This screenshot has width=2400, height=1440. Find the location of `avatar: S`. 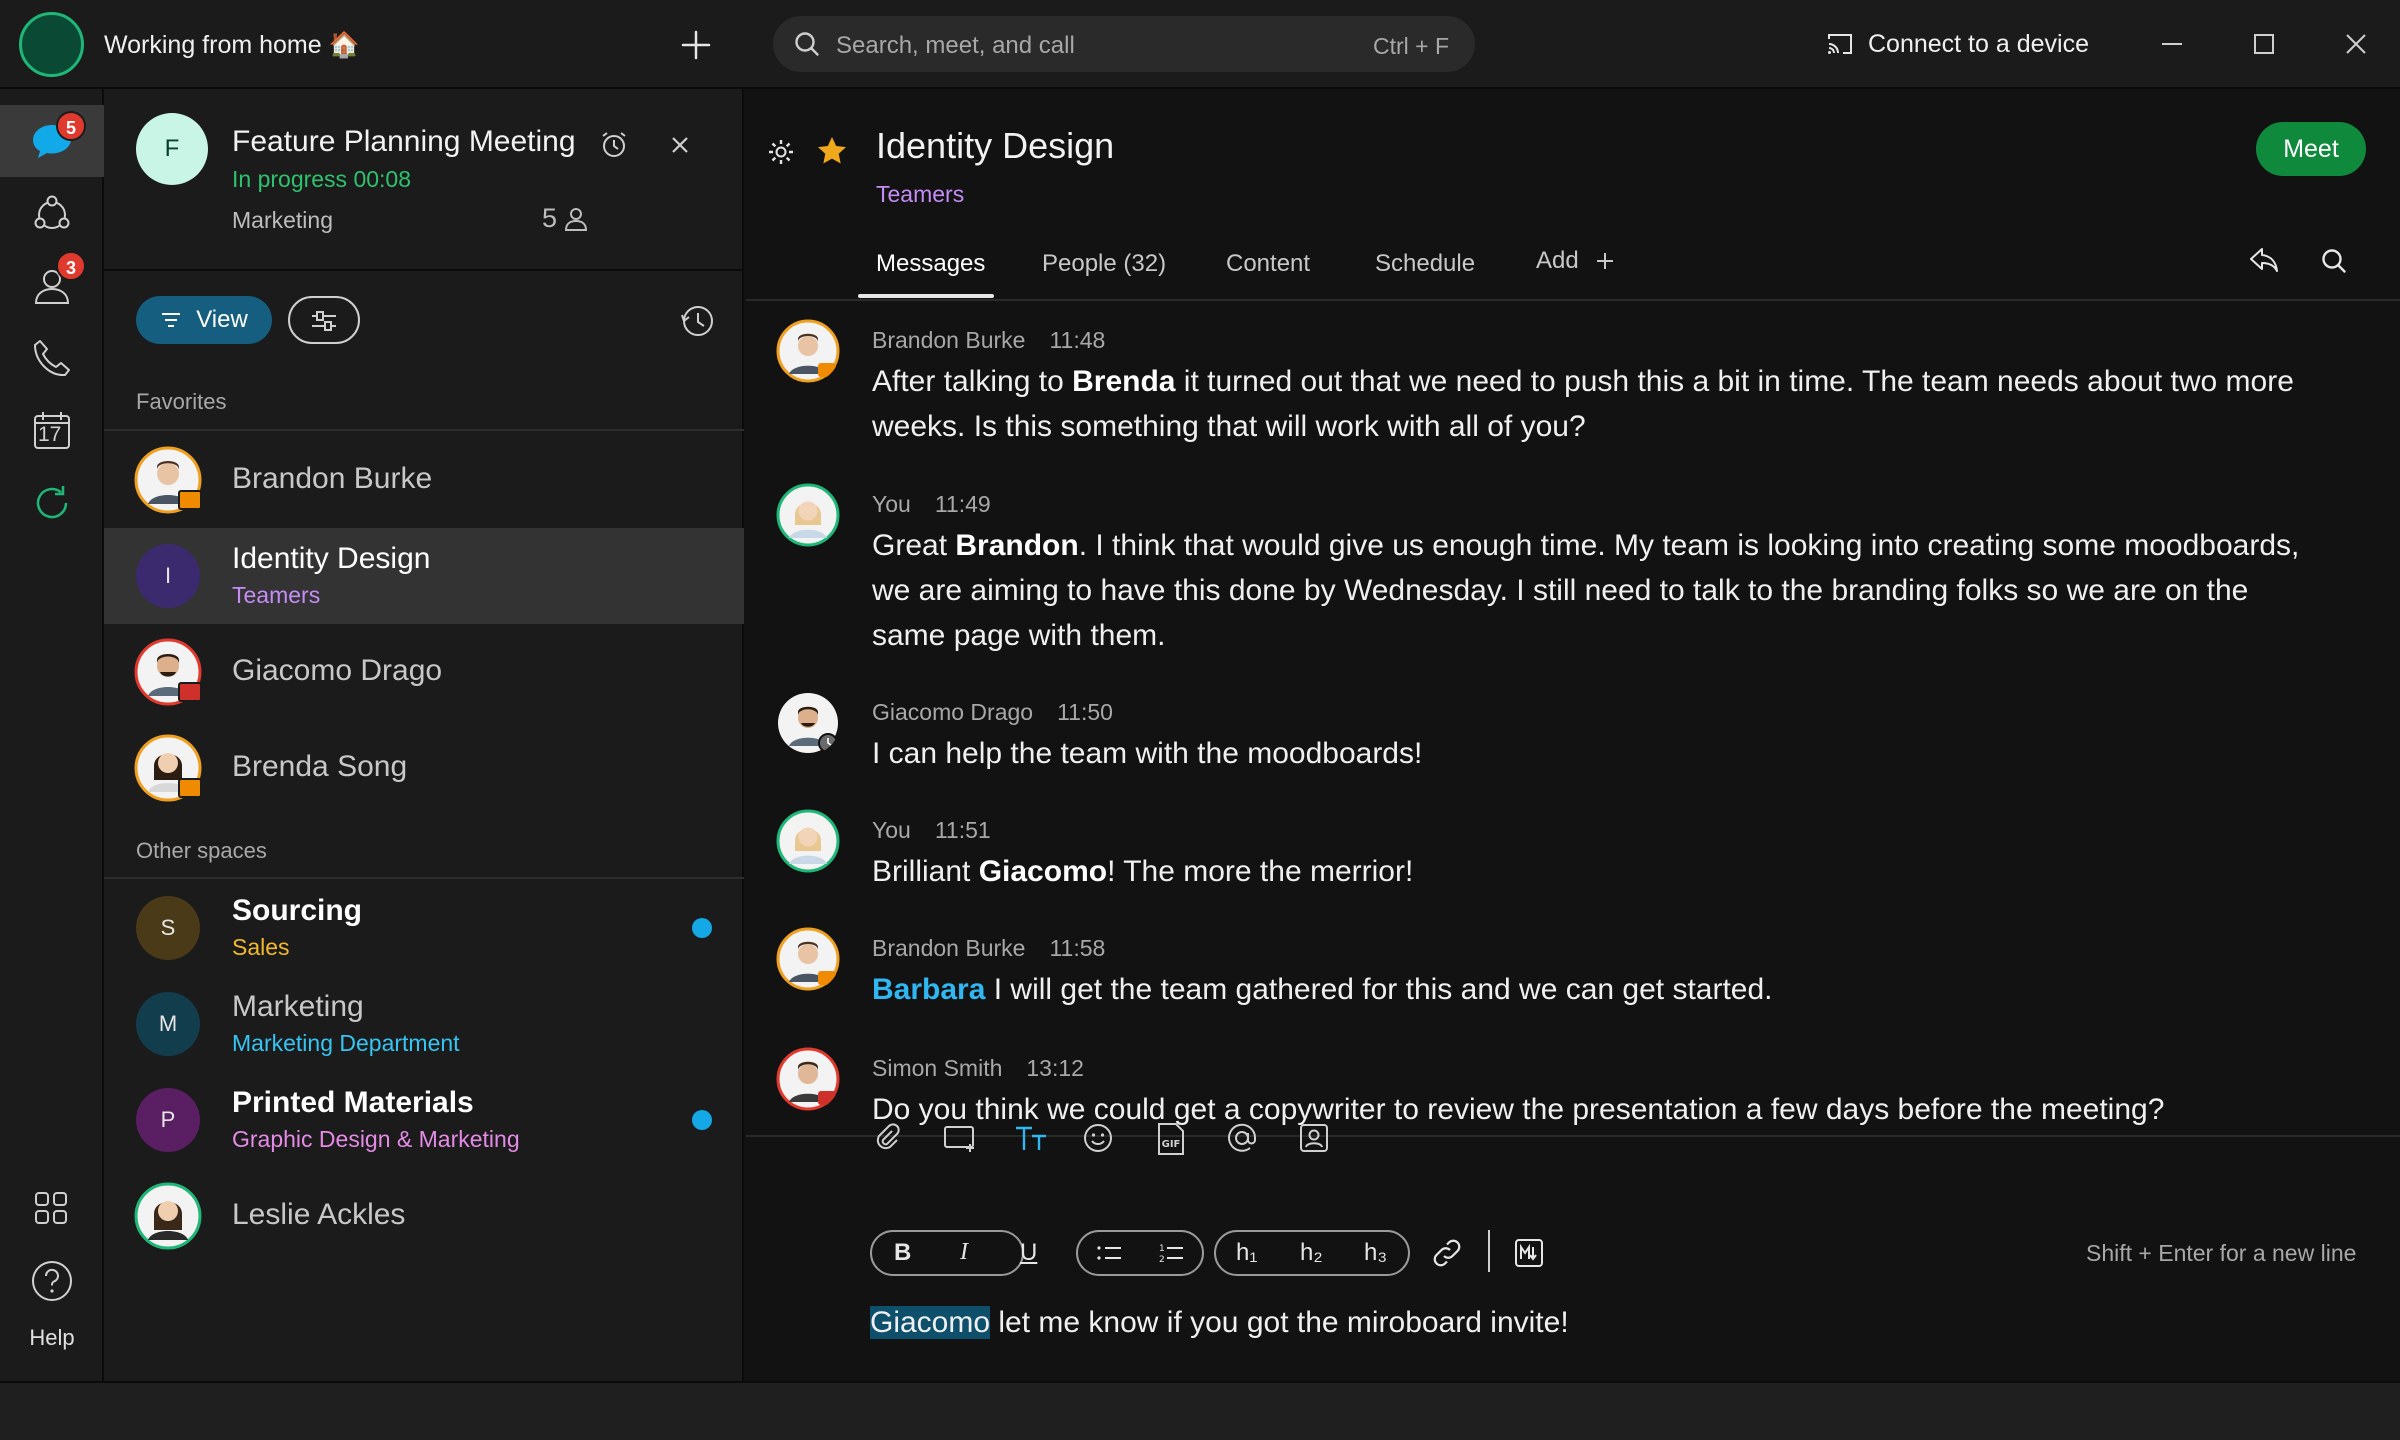

avatar: S is located at coordinates (168, 928).